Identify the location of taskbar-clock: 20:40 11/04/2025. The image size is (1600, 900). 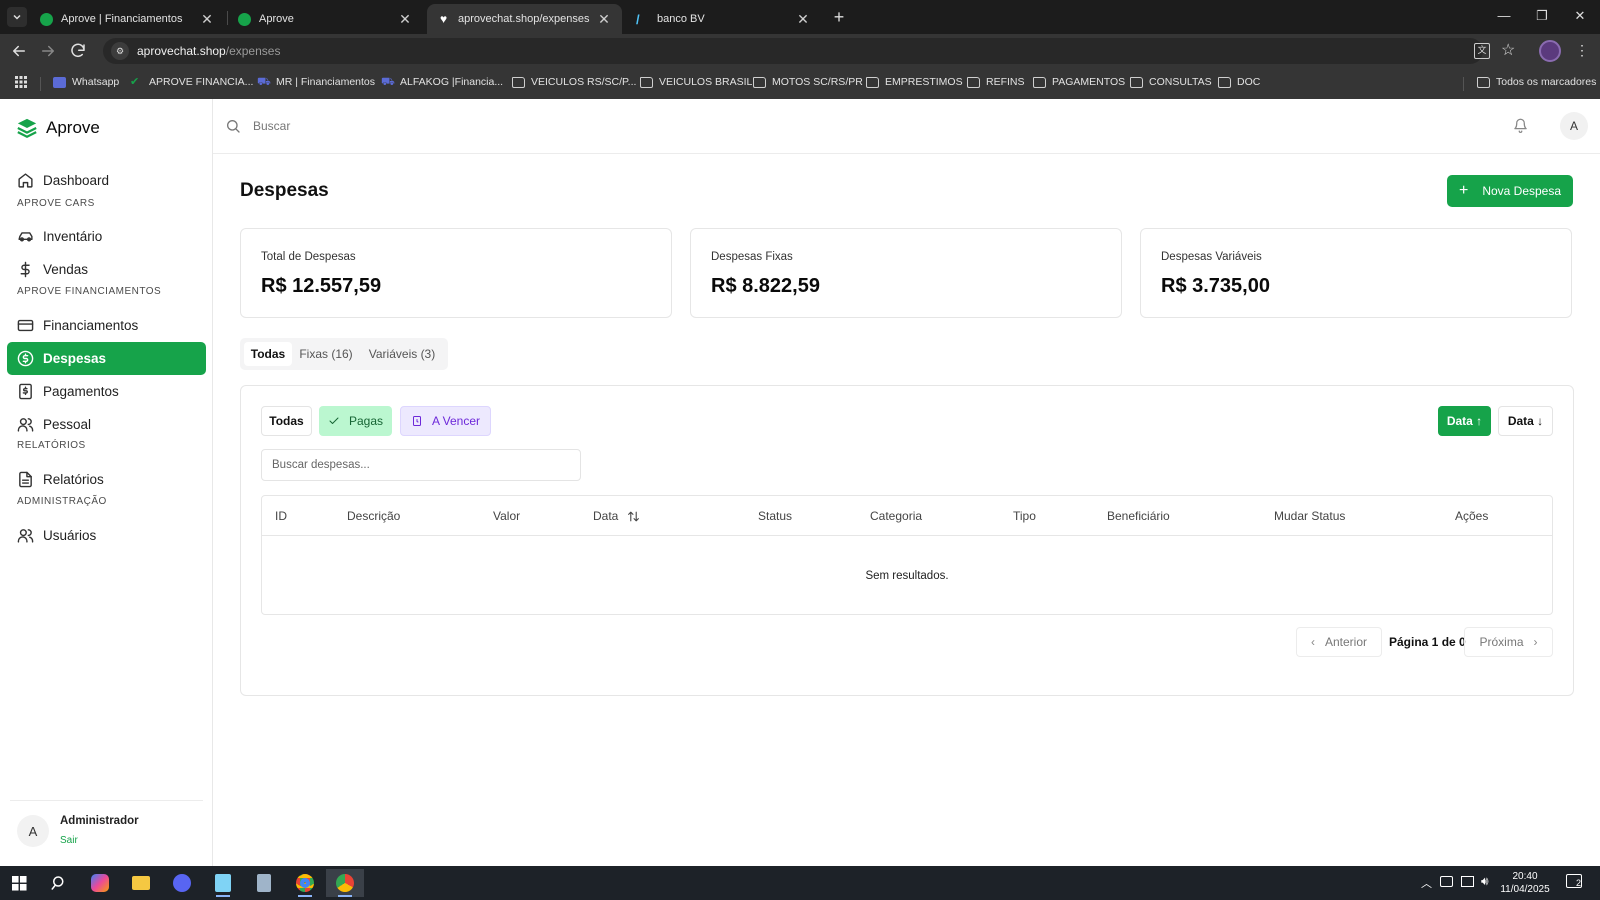
(1525, 883).